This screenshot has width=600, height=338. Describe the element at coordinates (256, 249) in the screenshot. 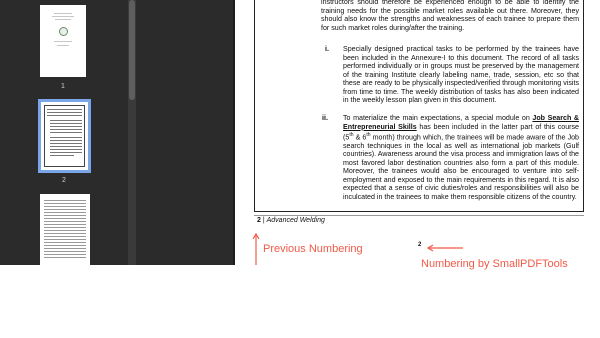

I see `arrow-up-icon` at that location.